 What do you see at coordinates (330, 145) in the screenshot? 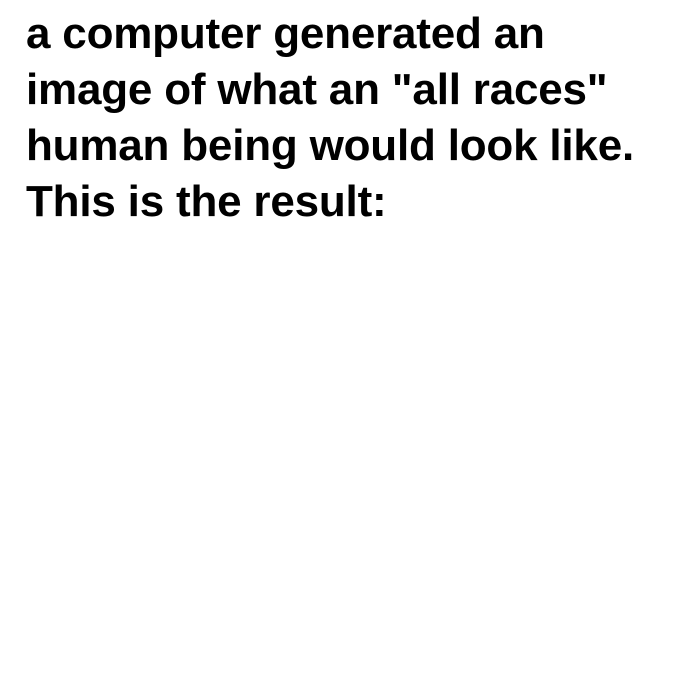
I see `caption-line-3: human being would look like.` at bounding box center [330, 145].